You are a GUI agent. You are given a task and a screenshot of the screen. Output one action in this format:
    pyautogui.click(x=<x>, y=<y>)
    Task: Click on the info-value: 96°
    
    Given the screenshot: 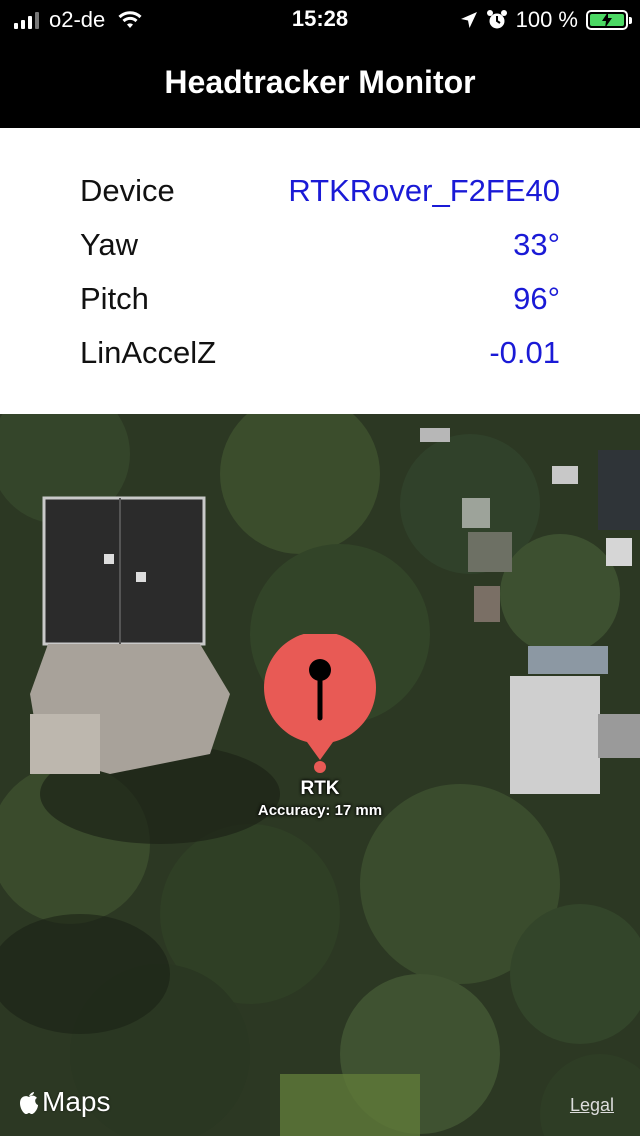 What is the action you would take?
    pyautogui.click(x=536, y=298)
    